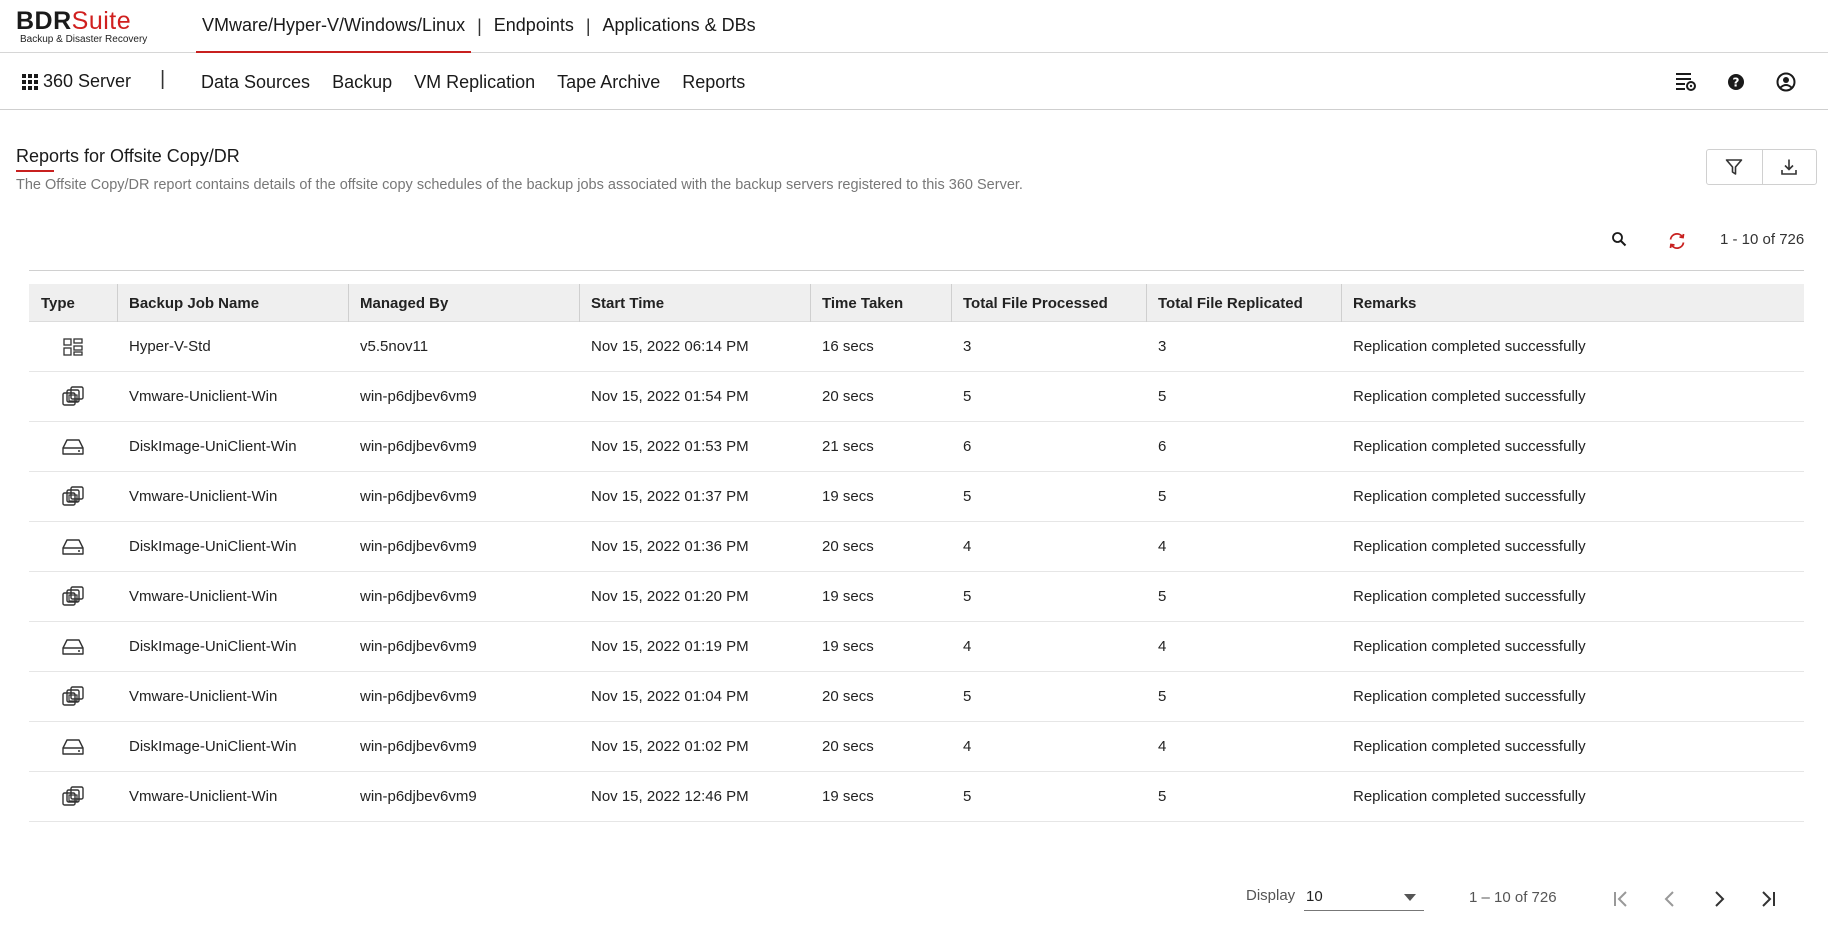 The width and height of the screenshot is (1828, 925). What do you see at coordinates (670, 646) in the screenshot?
I see `start-time-cell: Nov 15, 2022 01:19 PM` at bounding box center [670, 646].